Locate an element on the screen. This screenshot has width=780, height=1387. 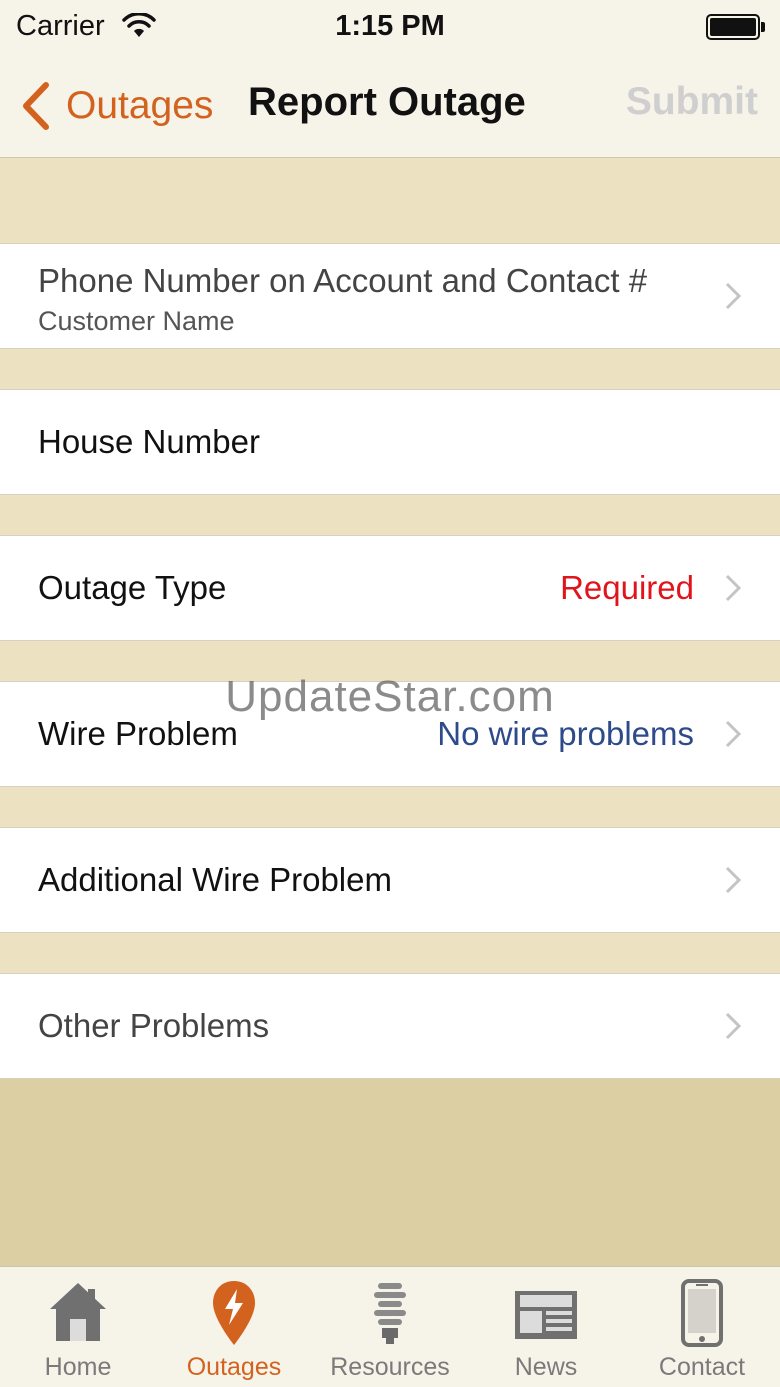
status-bar: Carrier 1:15 PM is located at coordinates (390, 27).